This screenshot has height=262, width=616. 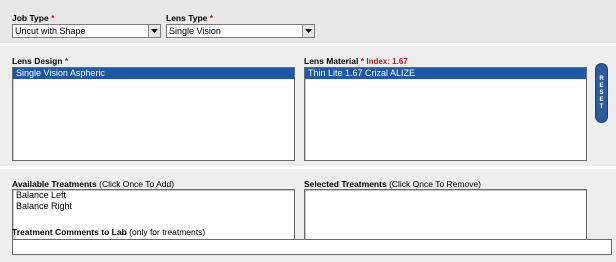 What do you see at coordinates (356, 61) in the screenshot?
I see `lens-material-label: Lens Material * Index: 1.67` at bounding box center [356, 61].